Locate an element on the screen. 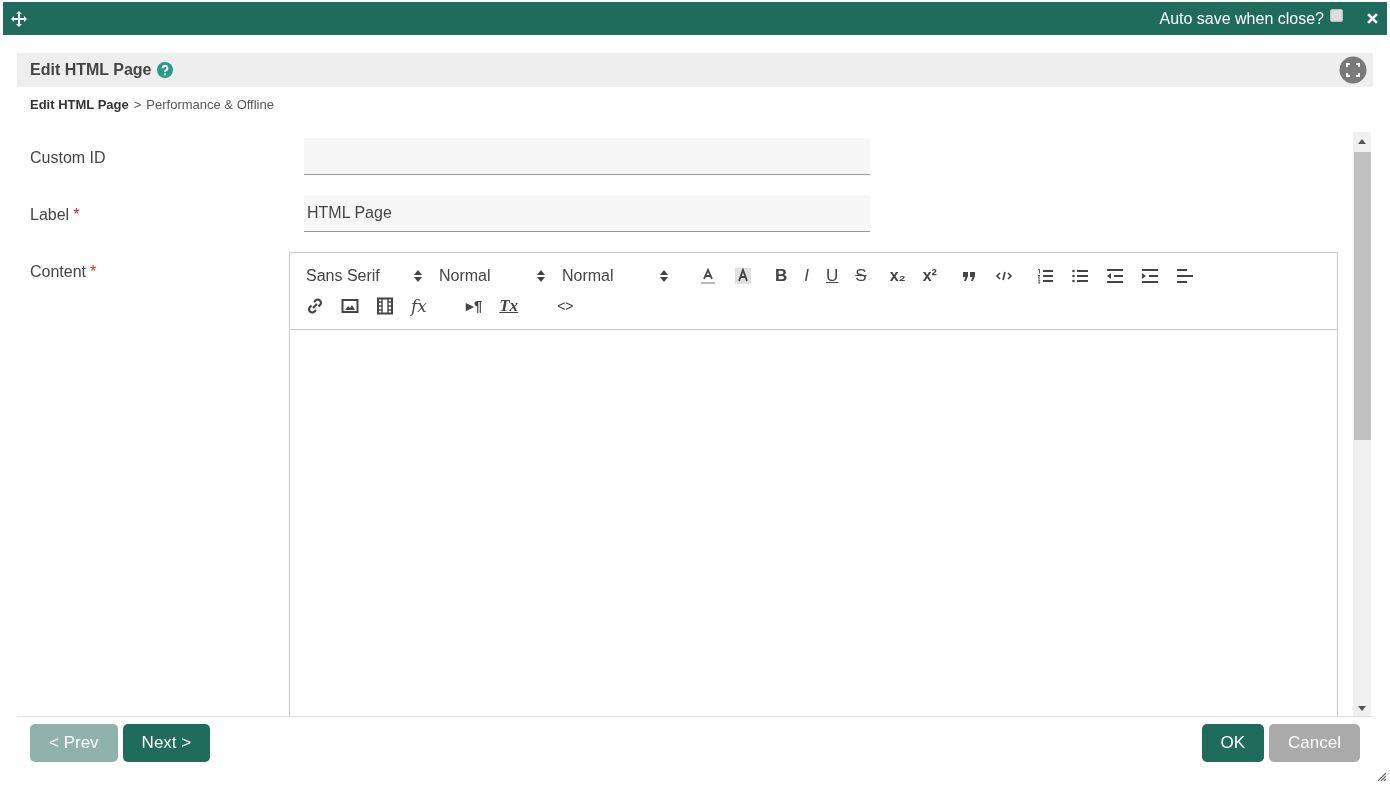 This screenshot has height=785, width=1390. bullet-list-icon is located at coordinates (1079, 276).